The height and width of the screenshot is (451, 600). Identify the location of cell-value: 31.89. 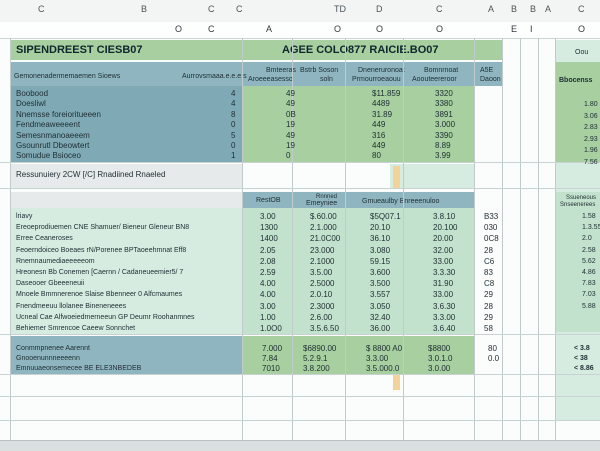
(382, 115).